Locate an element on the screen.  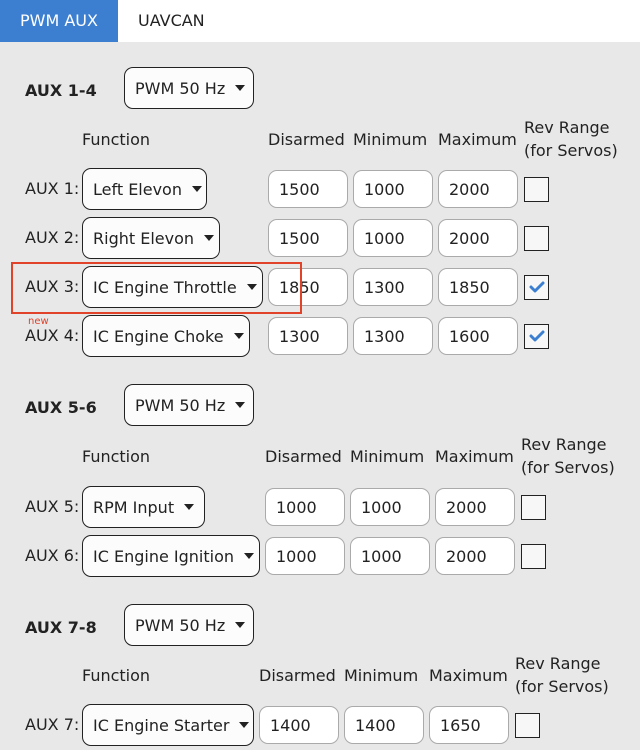
function-select-value: IC Engine Choke is located at coordinates (158, 336).